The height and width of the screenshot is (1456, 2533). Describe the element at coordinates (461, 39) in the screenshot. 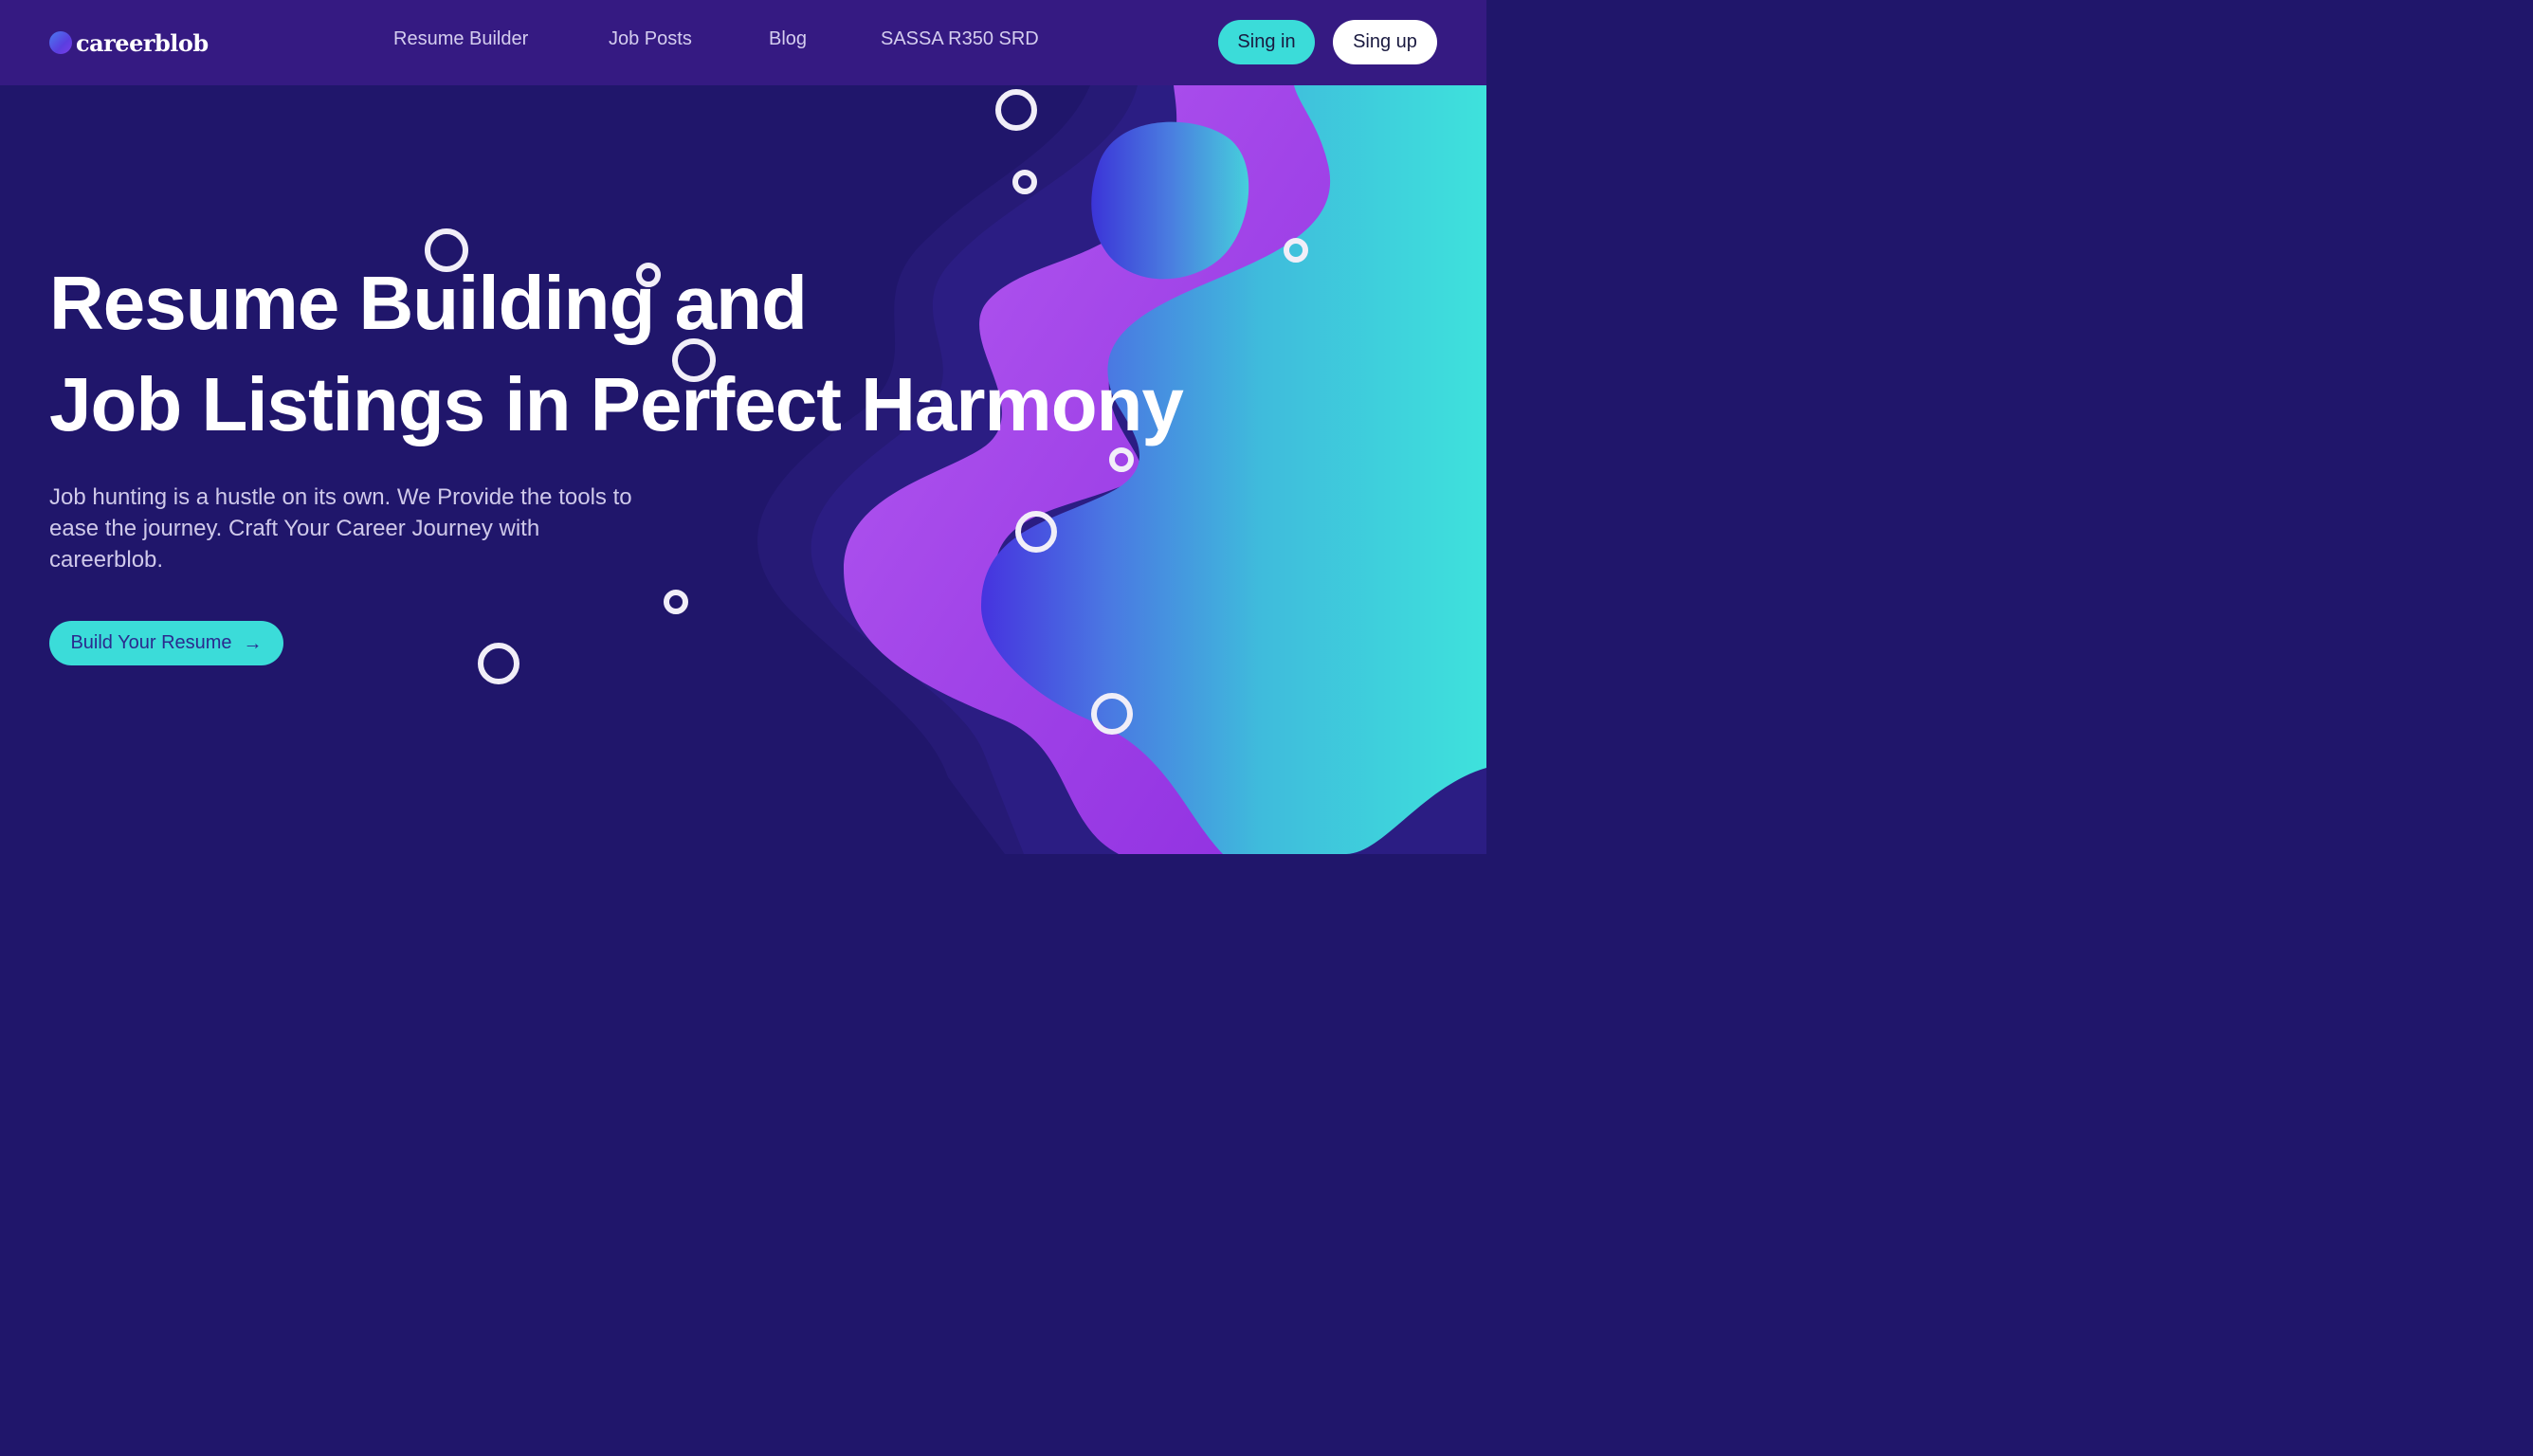

I see `nav-link-resume-builder: Resume Builder` at that location.